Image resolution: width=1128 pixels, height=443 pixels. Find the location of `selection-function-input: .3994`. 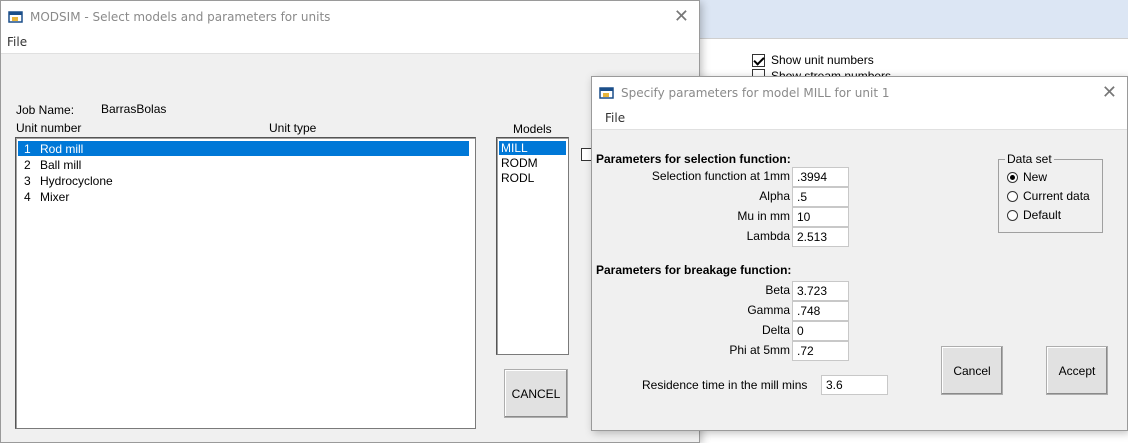

selection-function-input: .3994 is located at coordinates (820, 177).